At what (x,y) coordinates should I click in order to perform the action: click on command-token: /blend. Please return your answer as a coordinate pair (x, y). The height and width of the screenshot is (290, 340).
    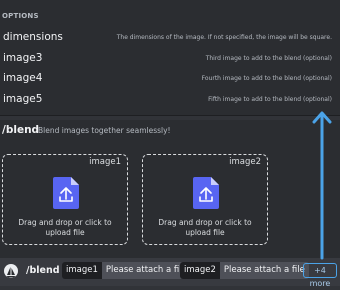
    Looking at the image, I should click on (43, 270).